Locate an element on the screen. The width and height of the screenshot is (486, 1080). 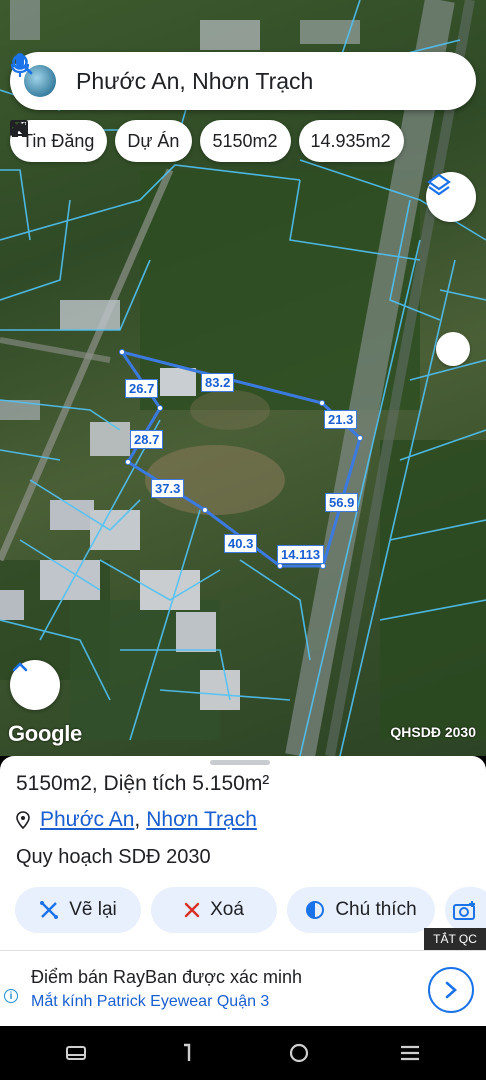
segment-label: 26.7 is located at coordinates (142, 388).